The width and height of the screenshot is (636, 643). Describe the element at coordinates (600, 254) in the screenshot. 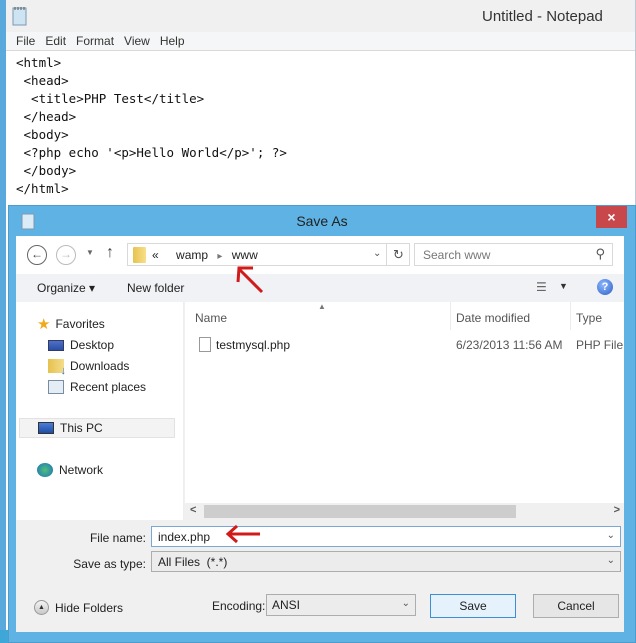

I see `search-icon: ⚲` at that location.